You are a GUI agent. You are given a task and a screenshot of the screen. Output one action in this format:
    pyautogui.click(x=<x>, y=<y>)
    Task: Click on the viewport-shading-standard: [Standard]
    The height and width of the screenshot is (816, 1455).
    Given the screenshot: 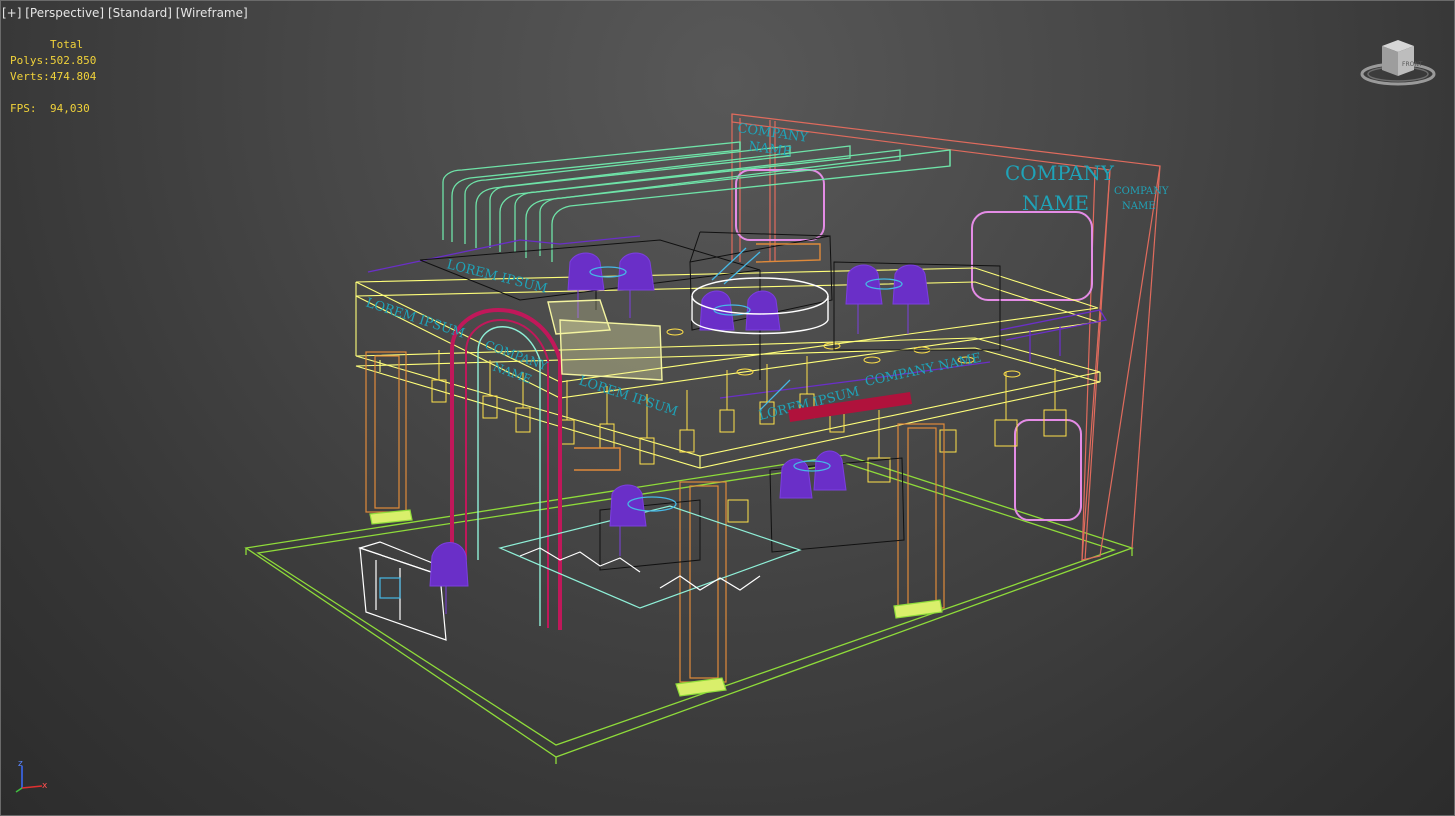 What is the action you would take?
    pyautogui.click(x=140, y=13)
    